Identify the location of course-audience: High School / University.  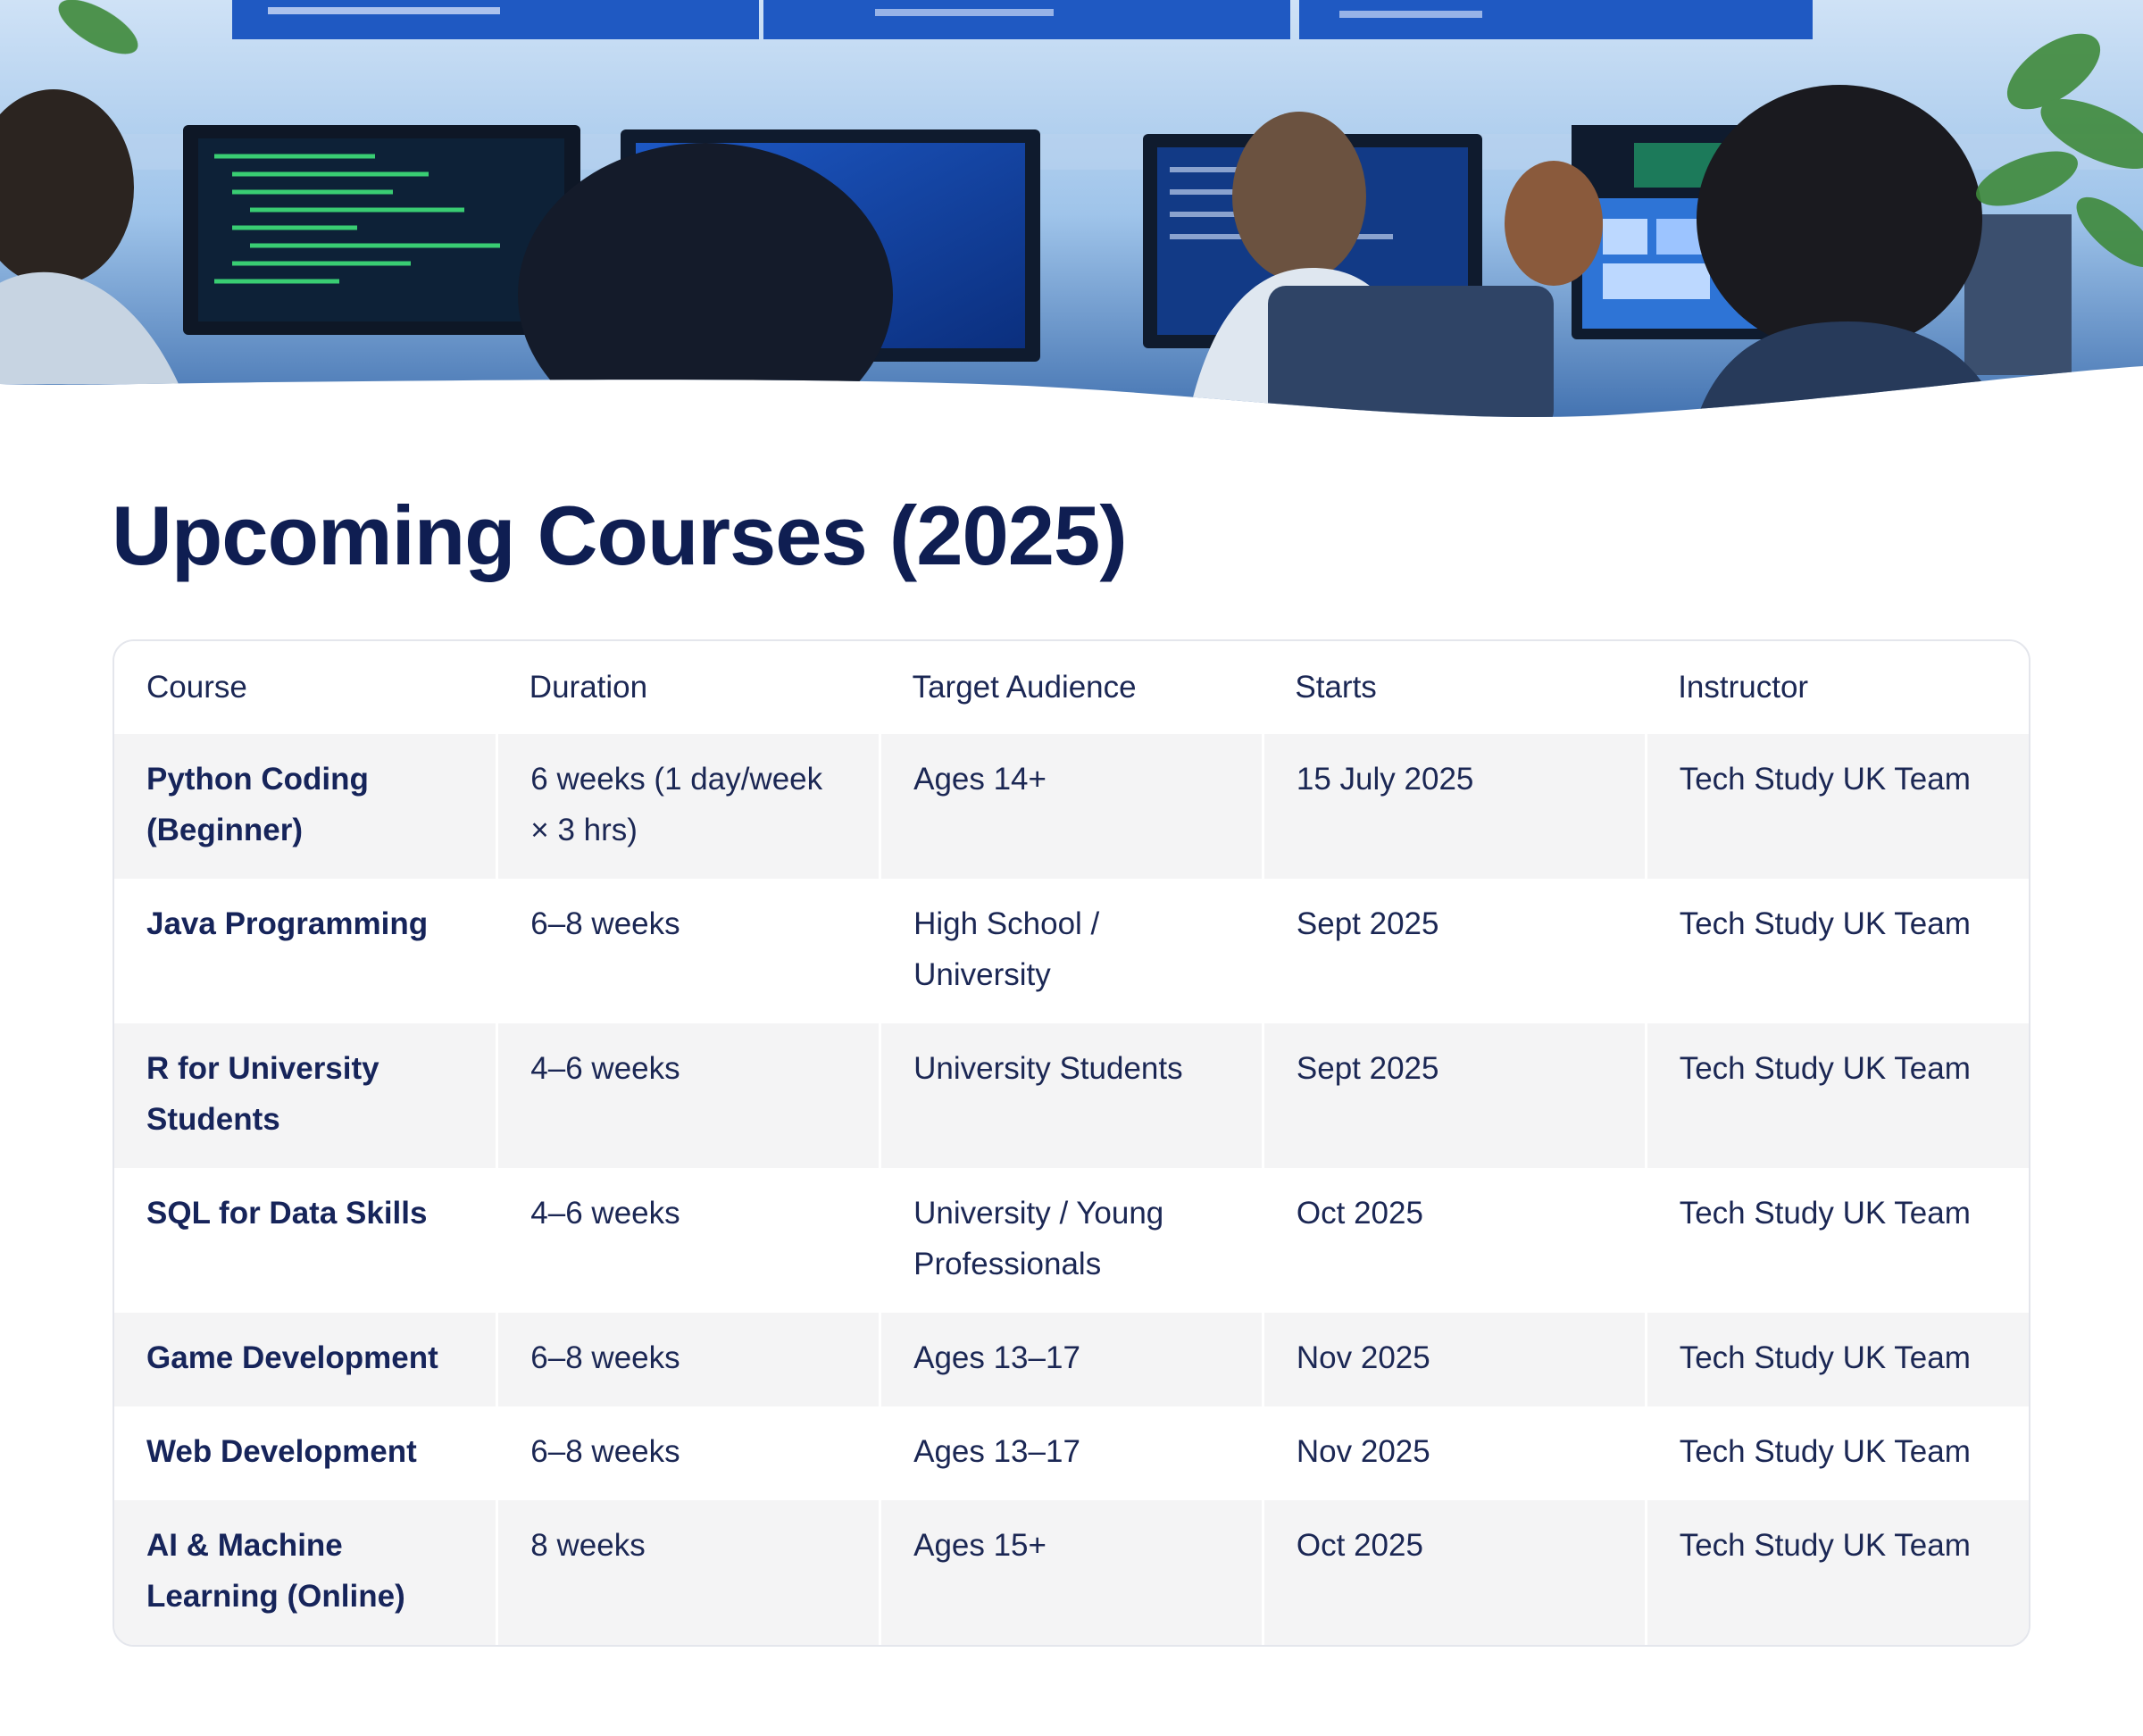
(1071, 951).